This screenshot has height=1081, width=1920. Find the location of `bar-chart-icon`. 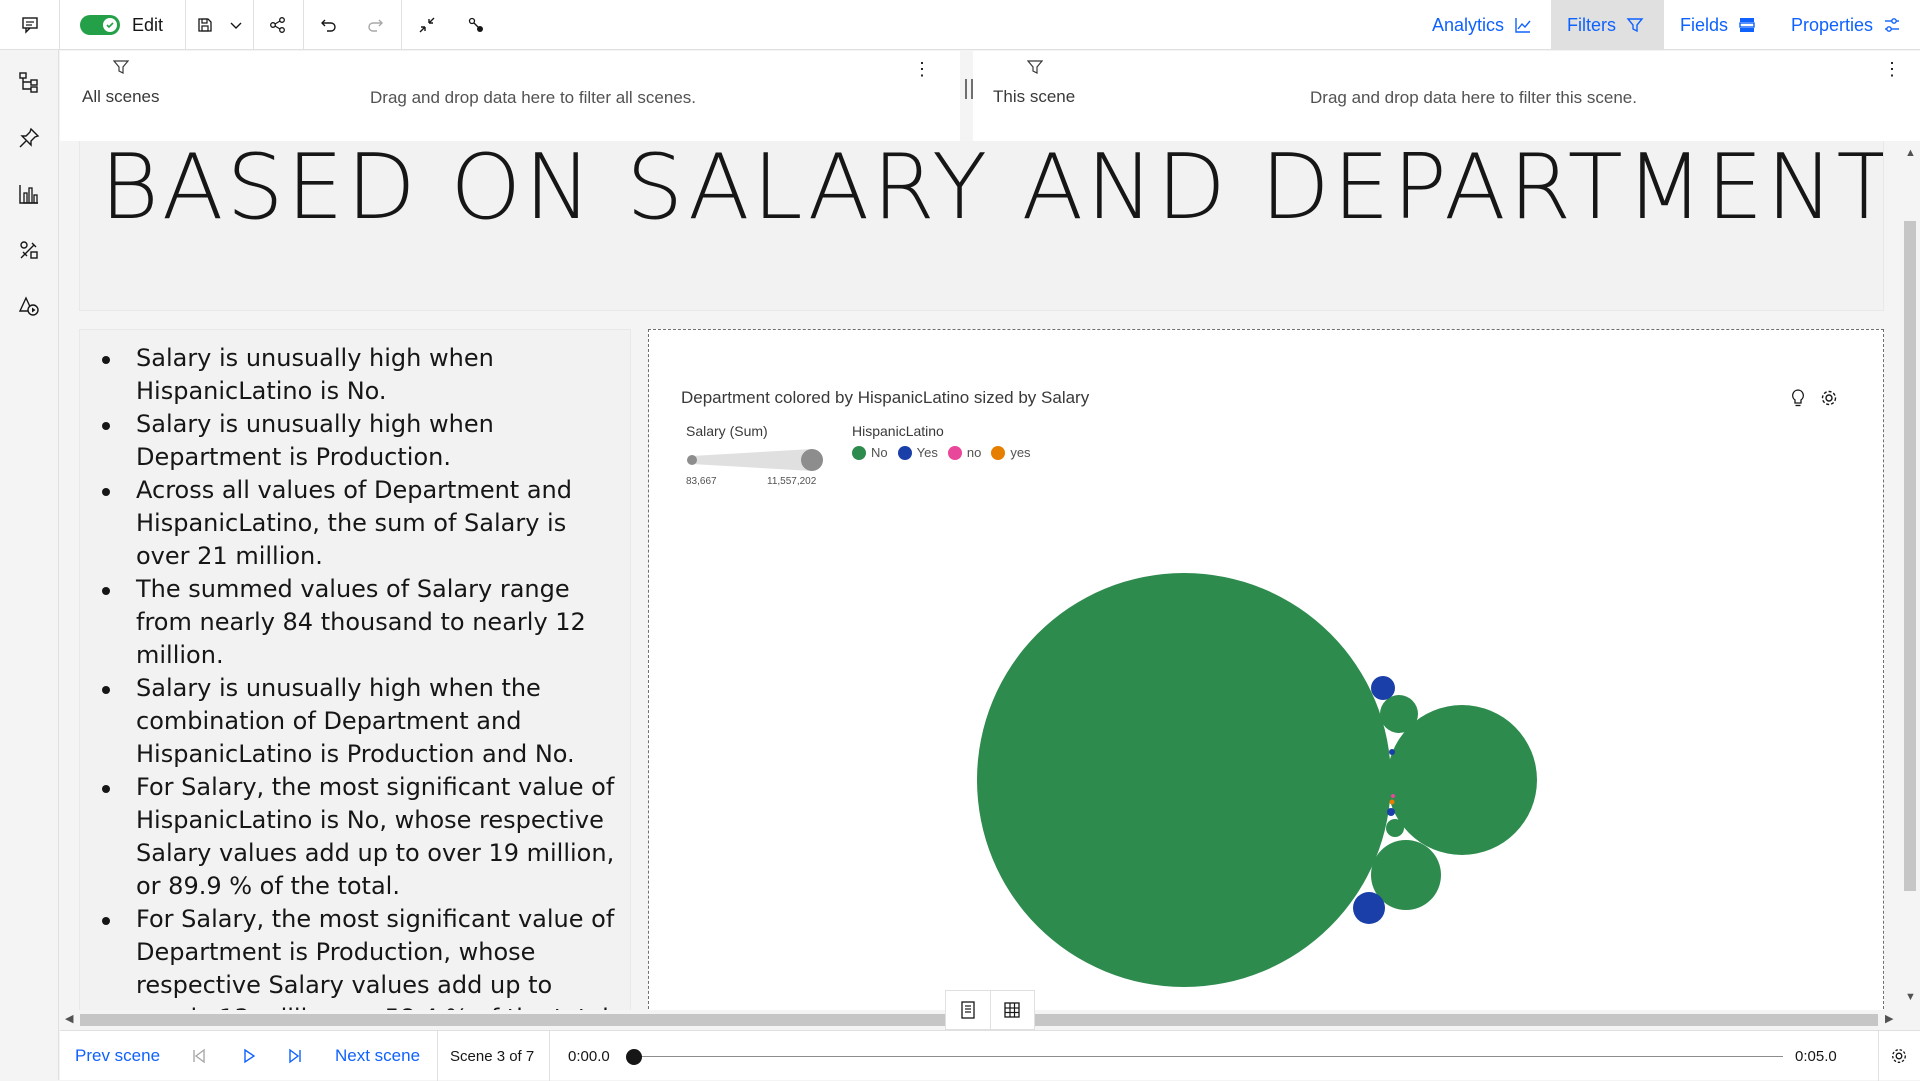

bar-chart-icon is located at coordinates (29, 194).